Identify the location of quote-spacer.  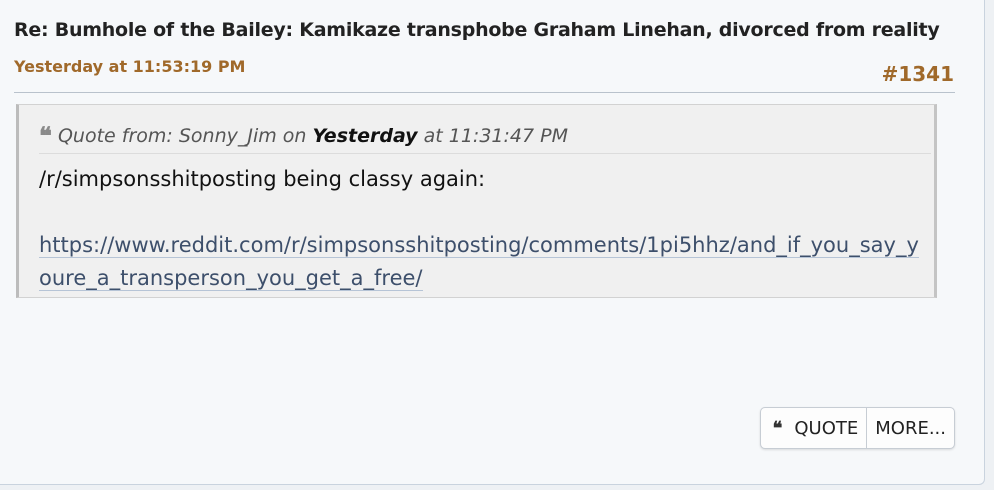
(485, 212).